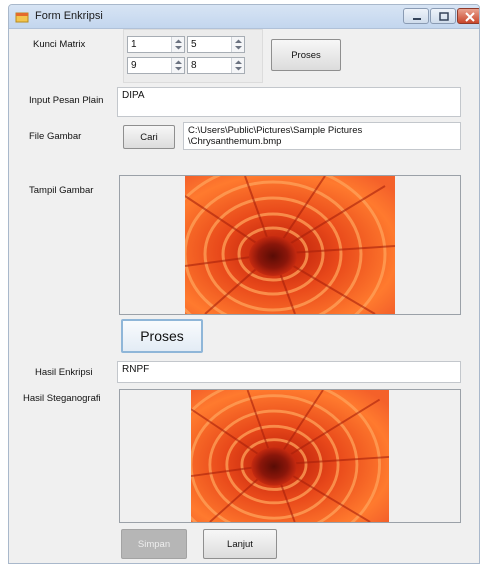 Image resolution: width=480 pixels, height=566 pixels. What do you see at coordinates (306, 55) in the screenshot?
I see `matrix-proses-button: Proses` at bounding box center [306, 55].